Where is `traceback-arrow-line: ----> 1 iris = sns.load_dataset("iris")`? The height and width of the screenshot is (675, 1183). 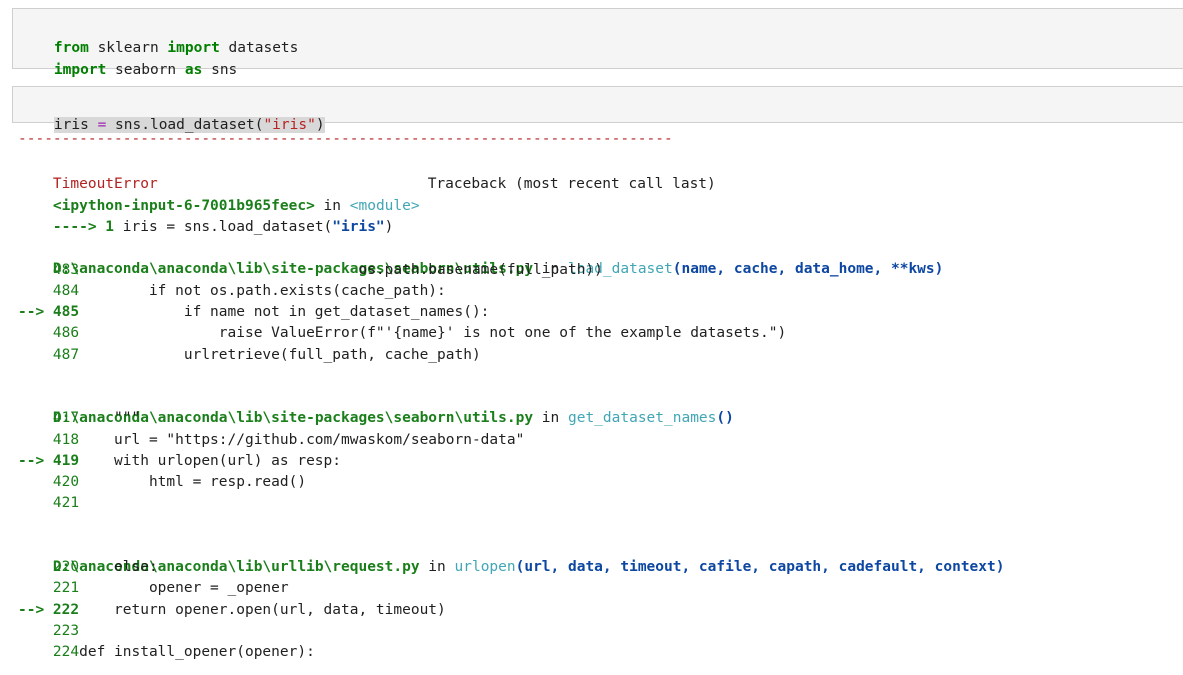 traceback-arrow-line: ----> 1 iris = sns.load_dataset("iris") is located at coordinates (205, 215).